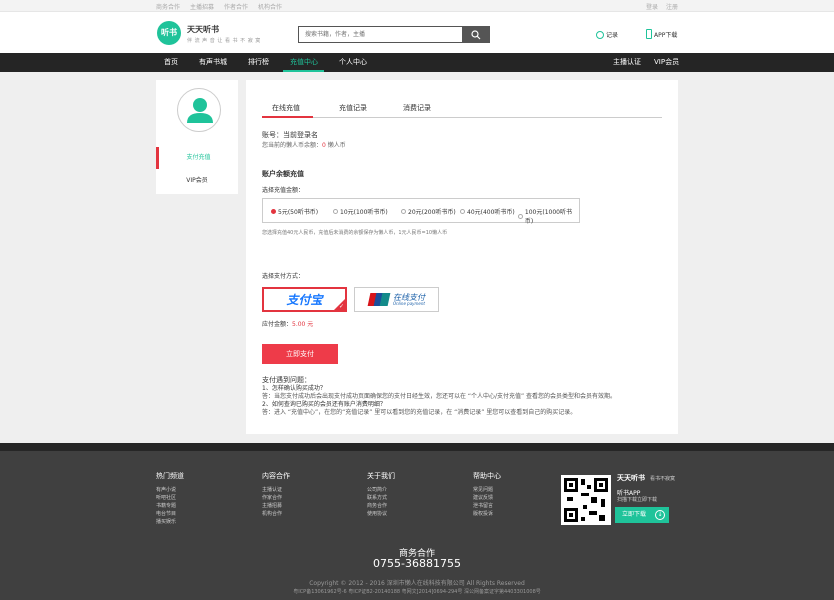  What do you see at coordinates (666, 62) in the screenshot?
I see `nav-item-vip: VIP会员` at bounding box center [666, 62].